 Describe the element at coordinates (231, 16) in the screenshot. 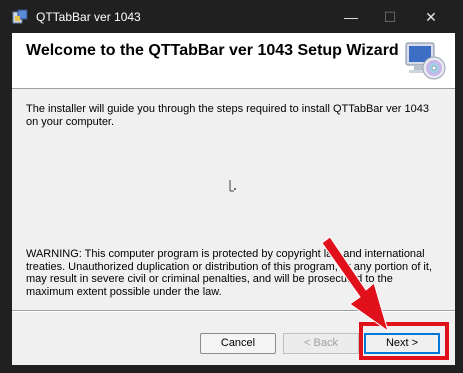

I see `title-bar: QTTabBar ver 1043 — ☐ ✕` at that location.